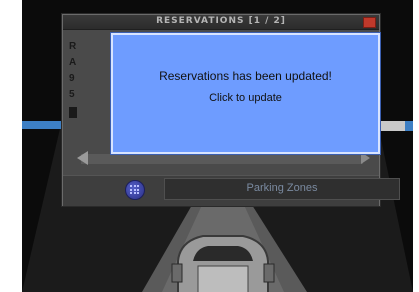  I want to click on car-image, so click(223, 263).